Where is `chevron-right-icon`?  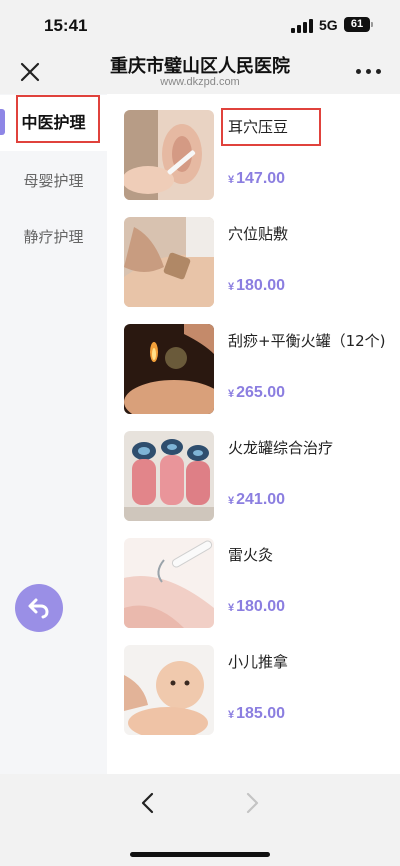
chevron-right-icon is located at coordinates (252, 803).